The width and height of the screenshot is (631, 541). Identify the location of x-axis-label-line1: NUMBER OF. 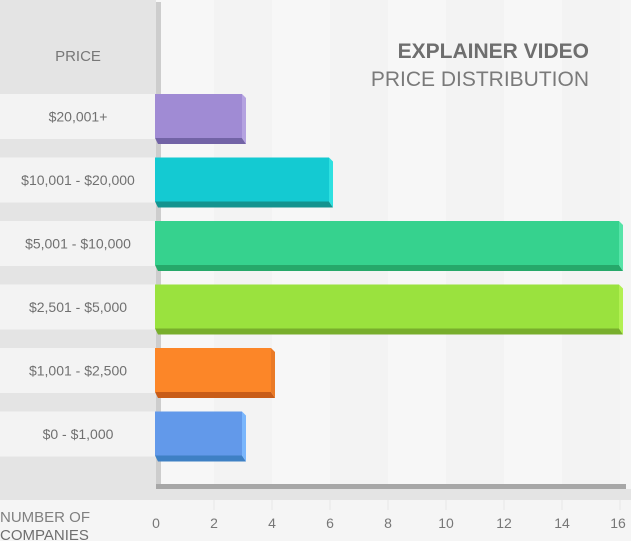
(45, 517).